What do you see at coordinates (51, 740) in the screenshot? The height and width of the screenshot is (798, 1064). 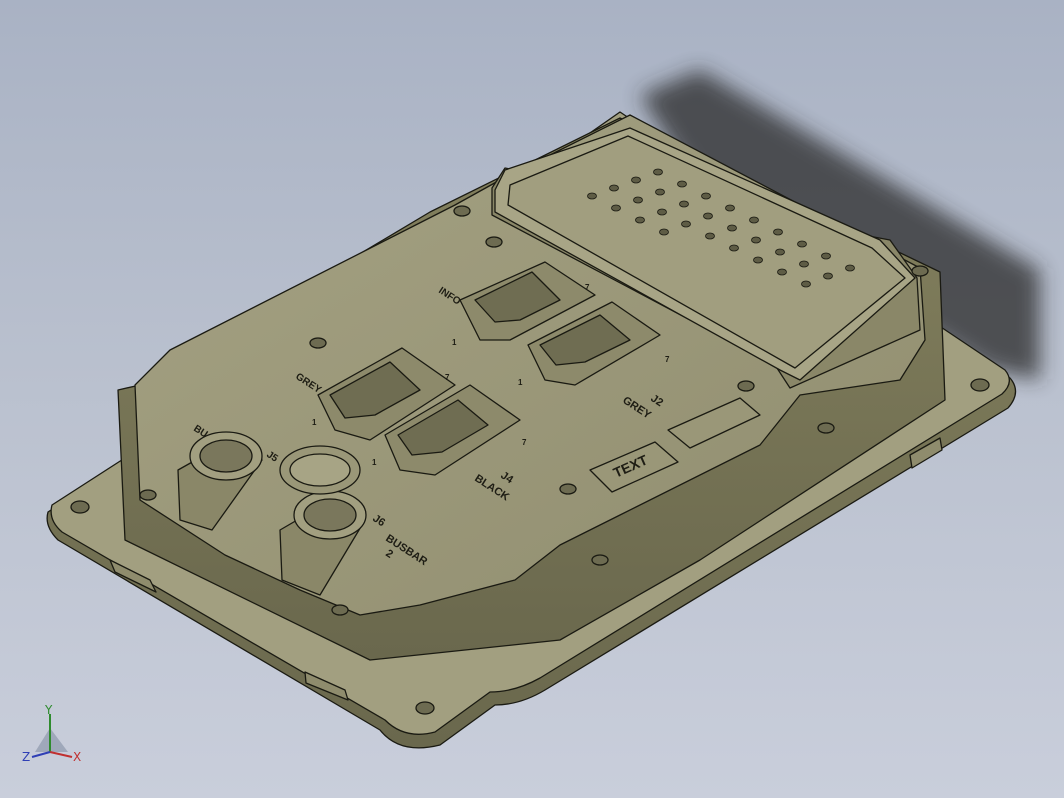 I see `triad-base` at bounding box center [51, 740].